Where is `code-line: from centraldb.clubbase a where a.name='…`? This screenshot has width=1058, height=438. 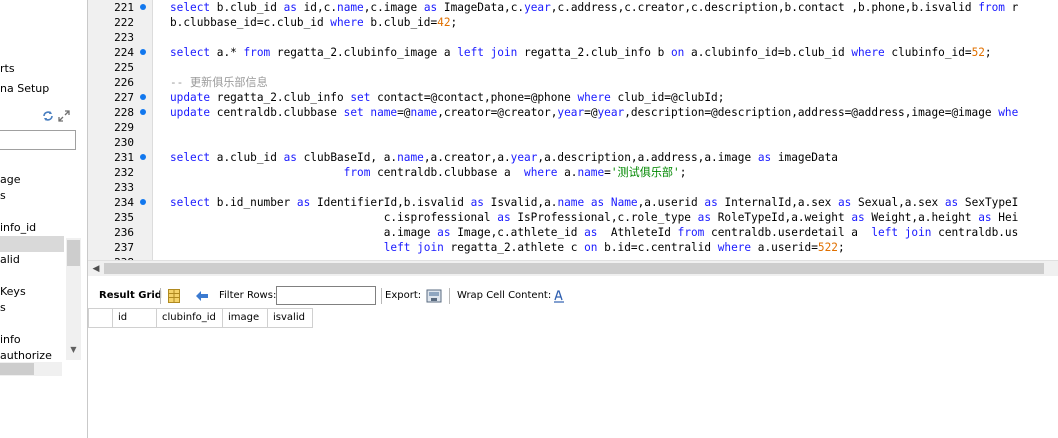
code-line: from centraldb.clubbase a where a.name='… is located at coordinates (428, 172).